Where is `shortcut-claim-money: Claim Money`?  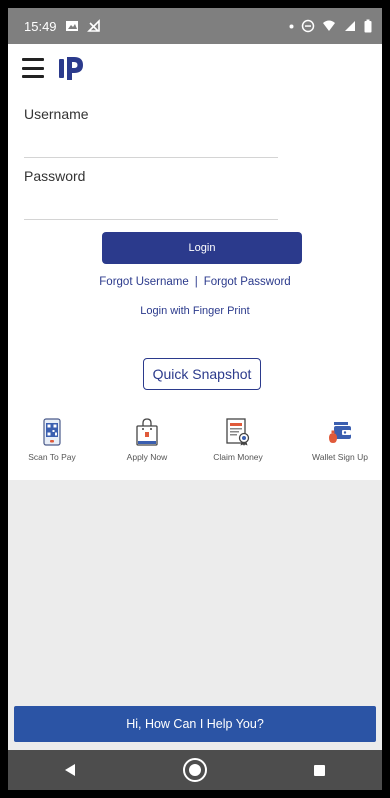 shortcut-claim-money: Claim Money is located at coordinates (238, 440).